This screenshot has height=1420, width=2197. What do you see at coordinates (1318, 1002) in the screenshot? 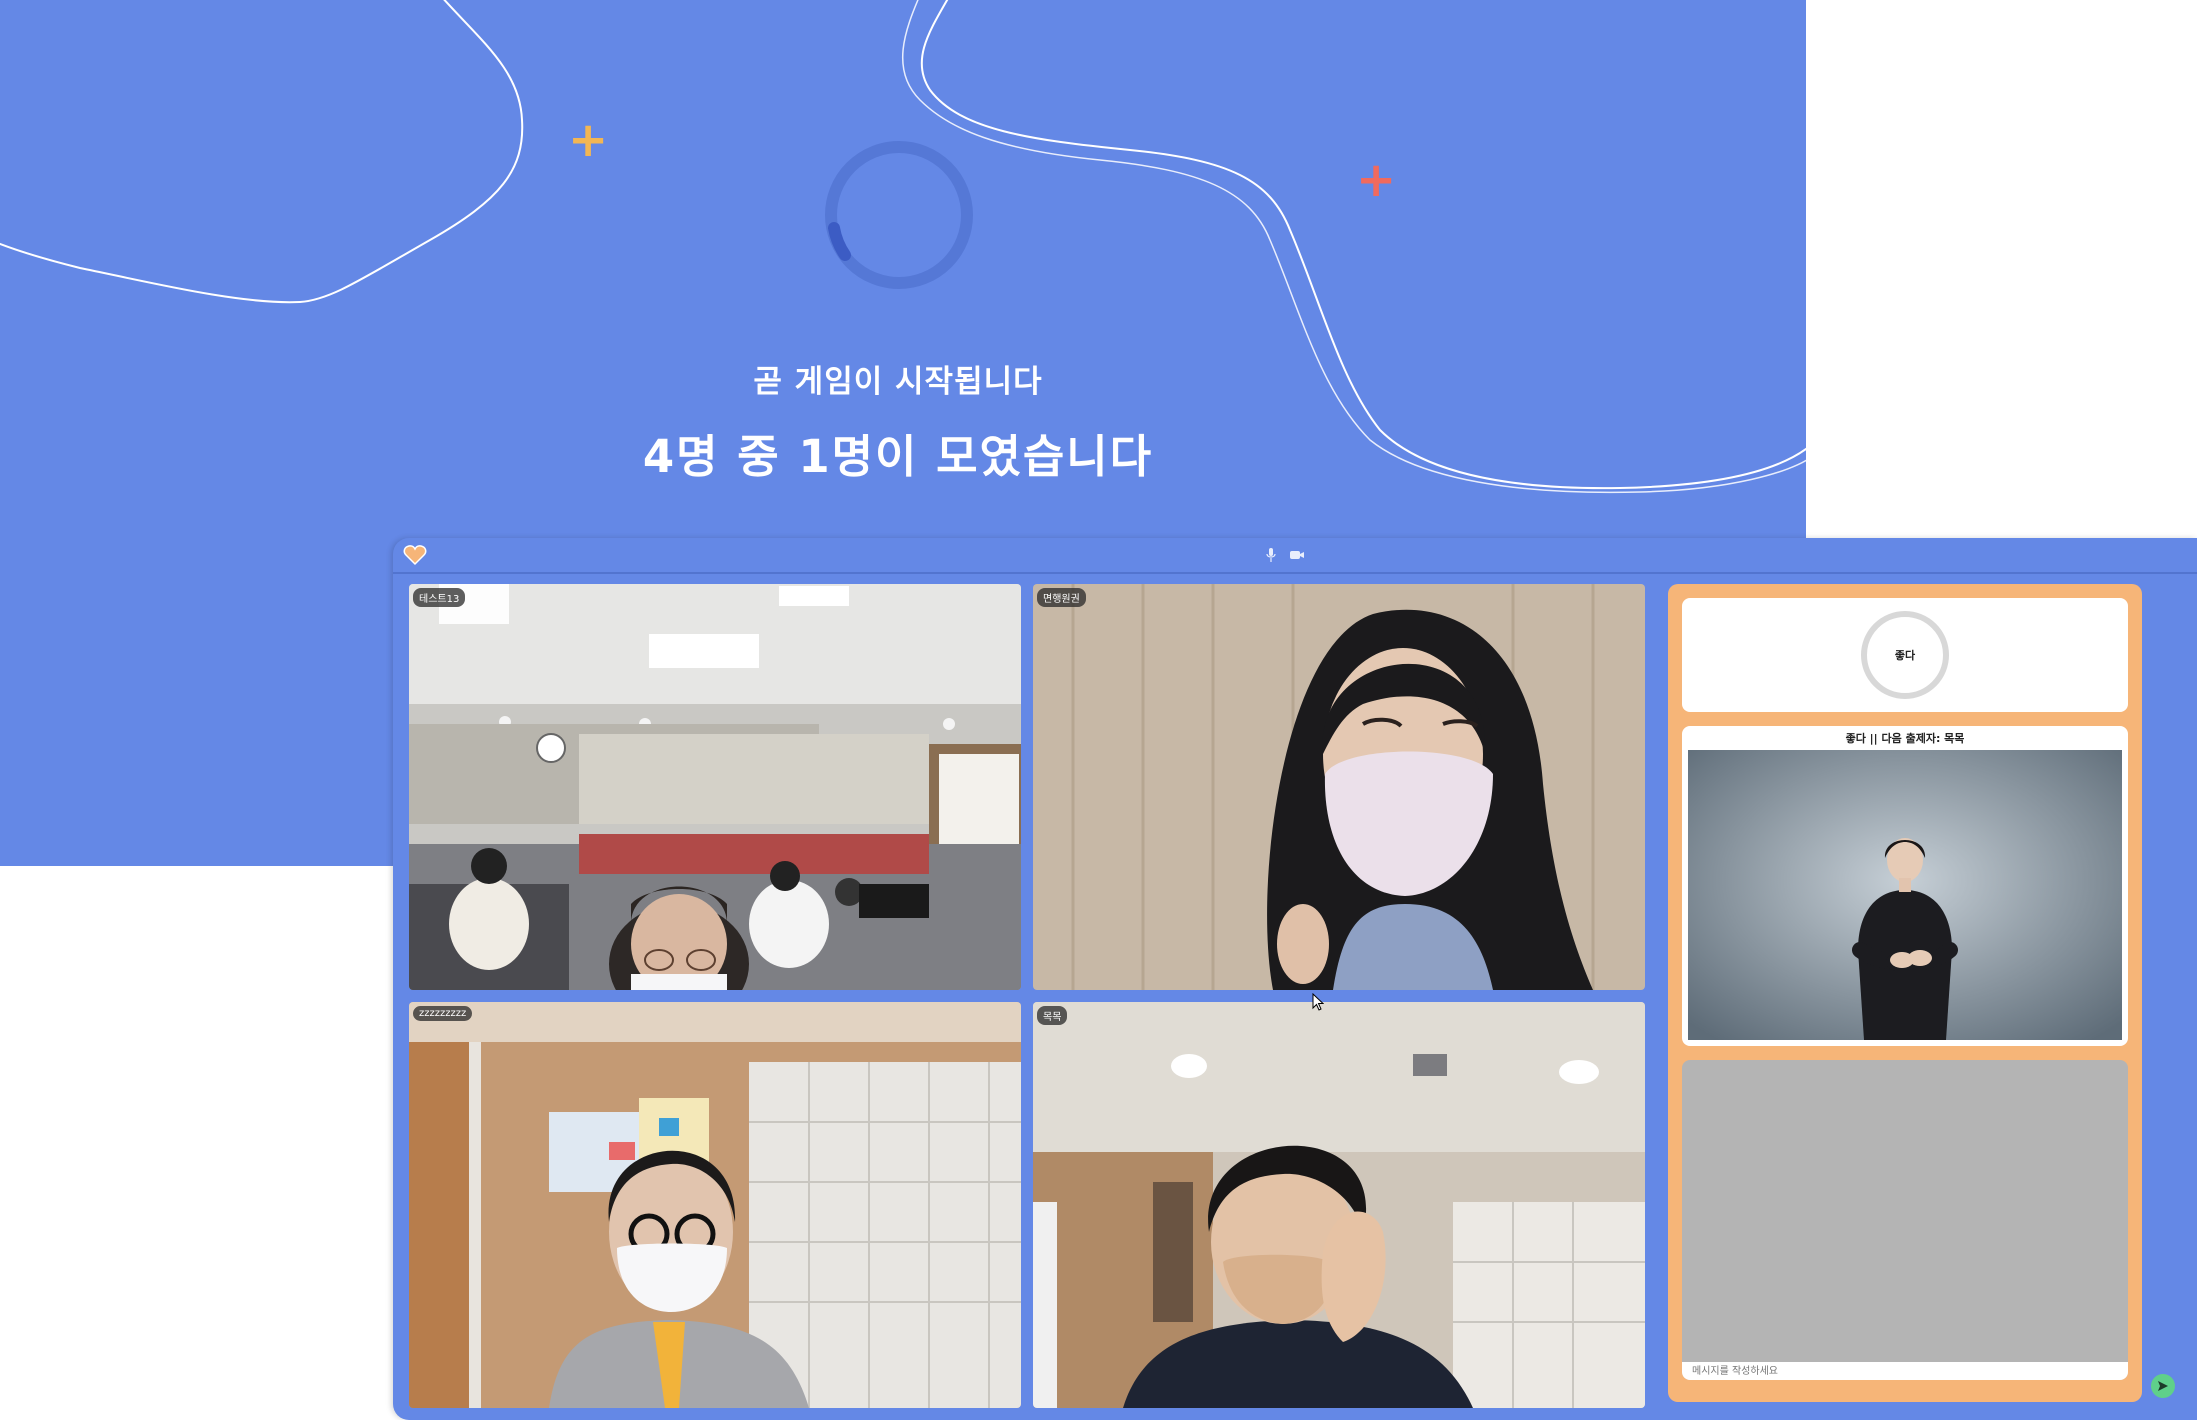
I see `mouse-pointer-icon` at bounding box center [1318, 1002].